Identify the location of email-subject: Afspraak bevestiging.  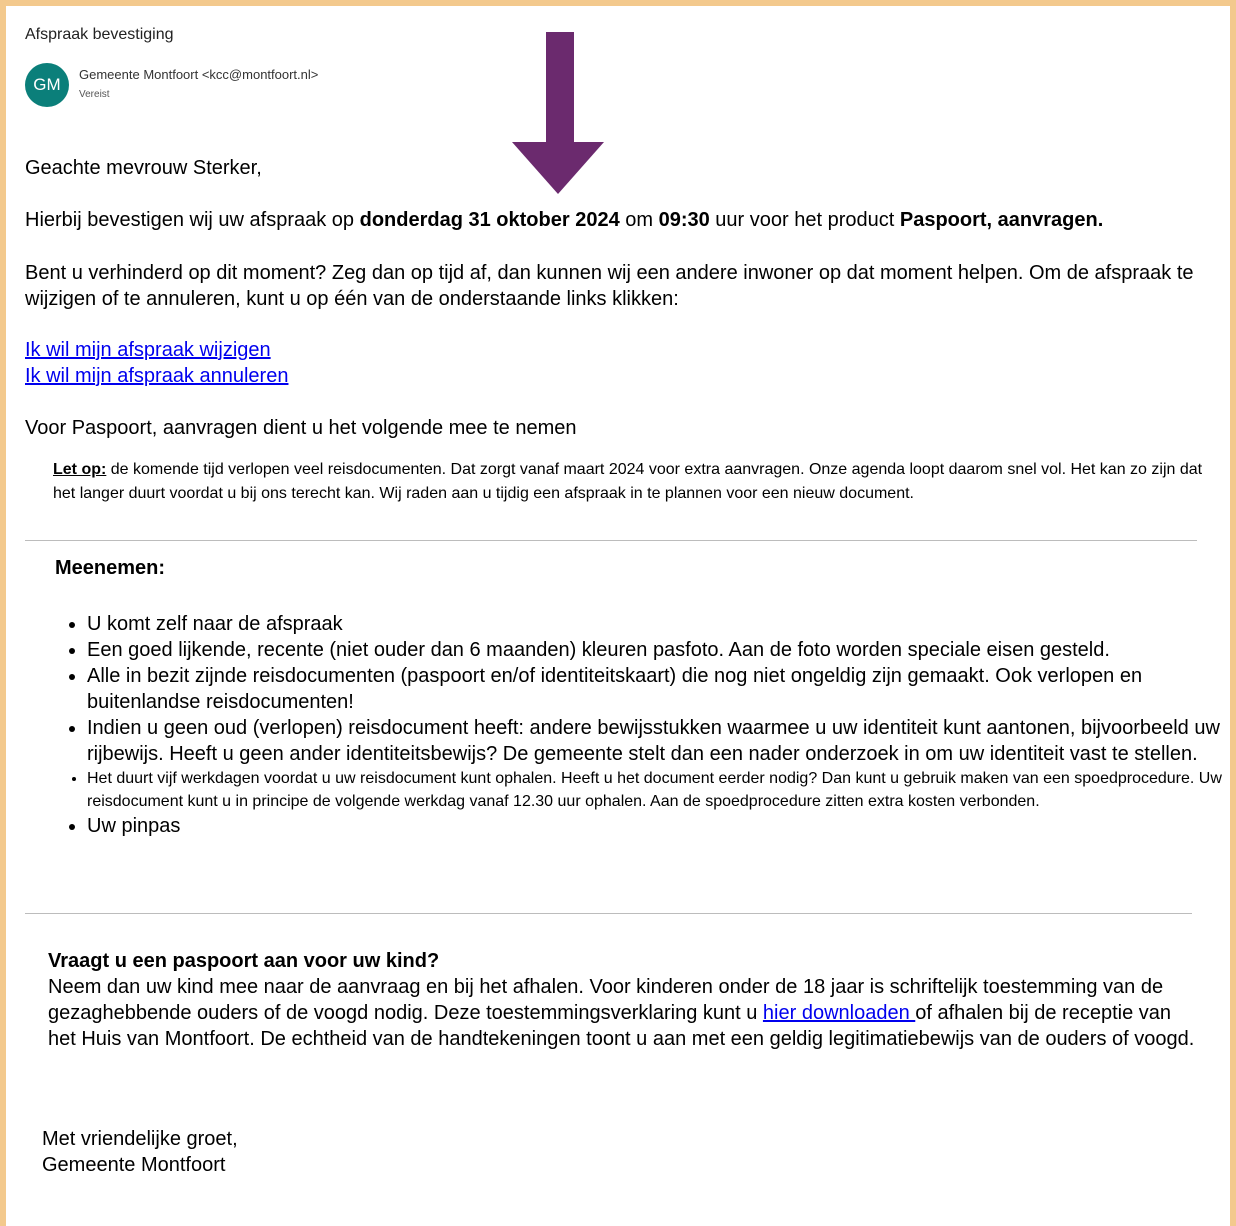
(99, 34).